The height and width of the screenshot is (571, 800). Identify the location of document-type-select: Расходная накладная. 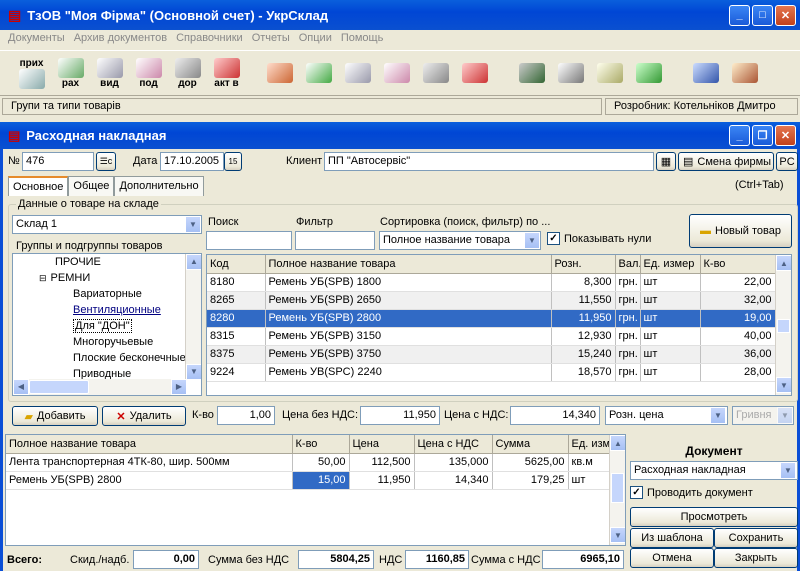
(714, 470).